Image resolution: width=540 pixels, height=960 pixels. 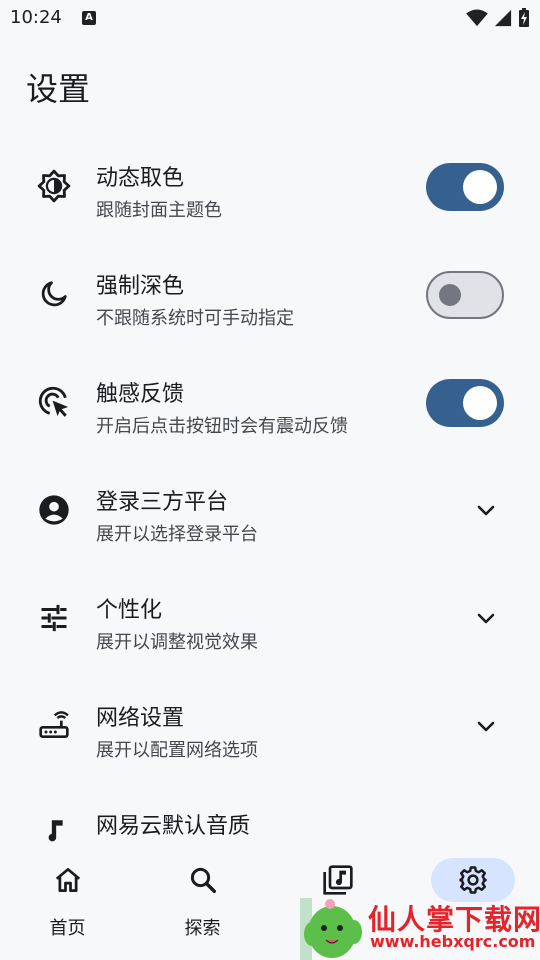 I want to click on setting-title: 网易云默认音质, so click(x=173, y=826).